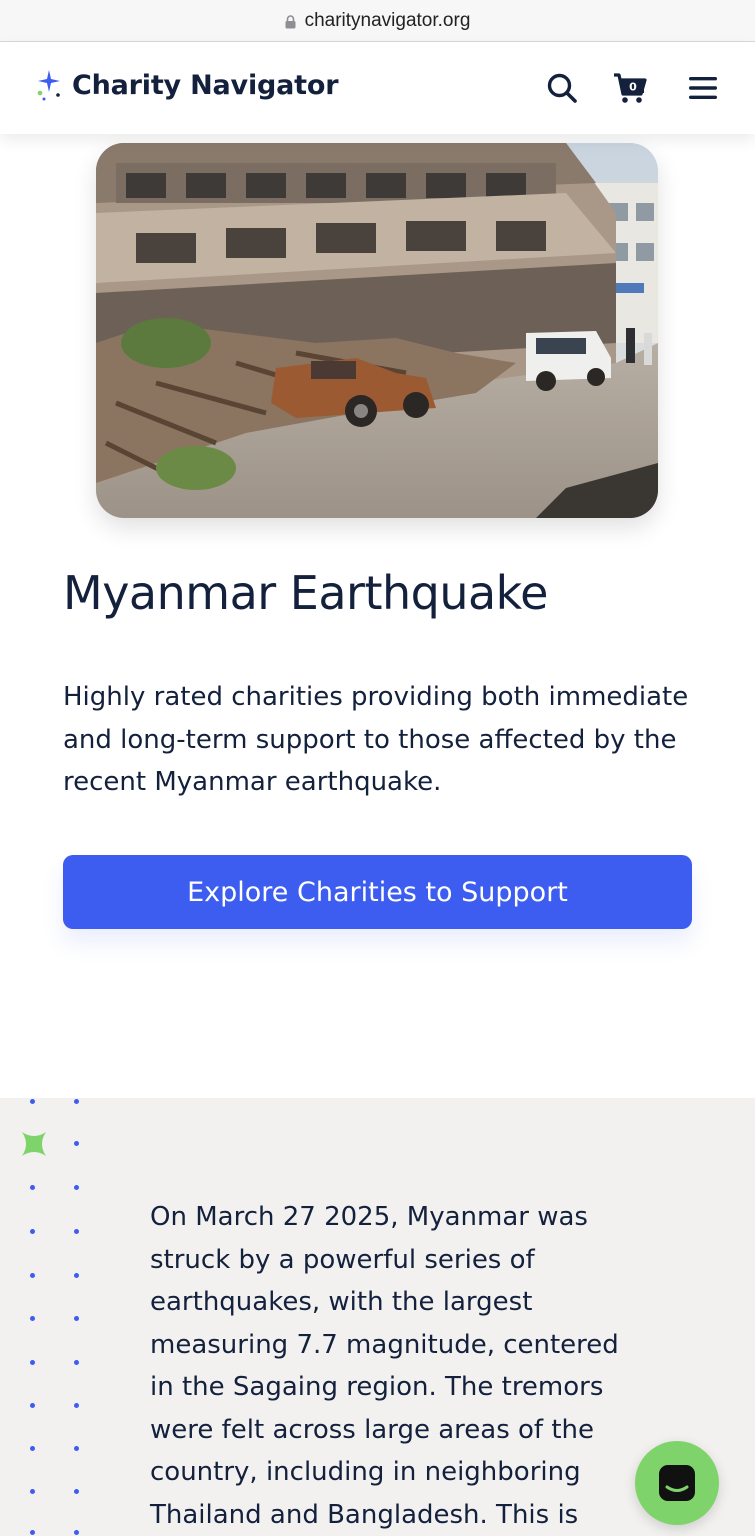  I want to click on lock-icon, so click(290, 21).